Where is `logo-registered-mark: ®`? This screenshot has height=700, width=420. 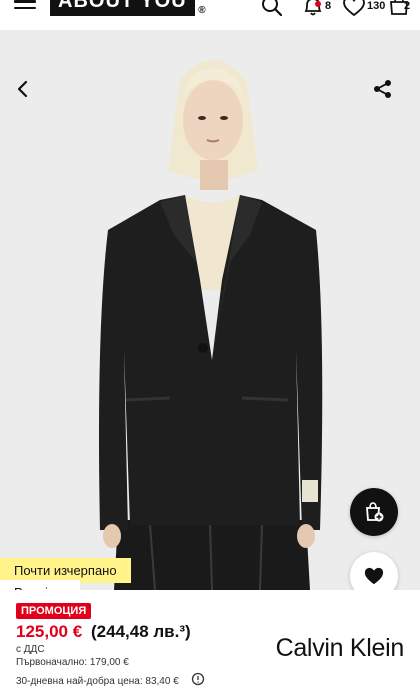 logo-registered-mark: ® is located at coordinates (202, 10).